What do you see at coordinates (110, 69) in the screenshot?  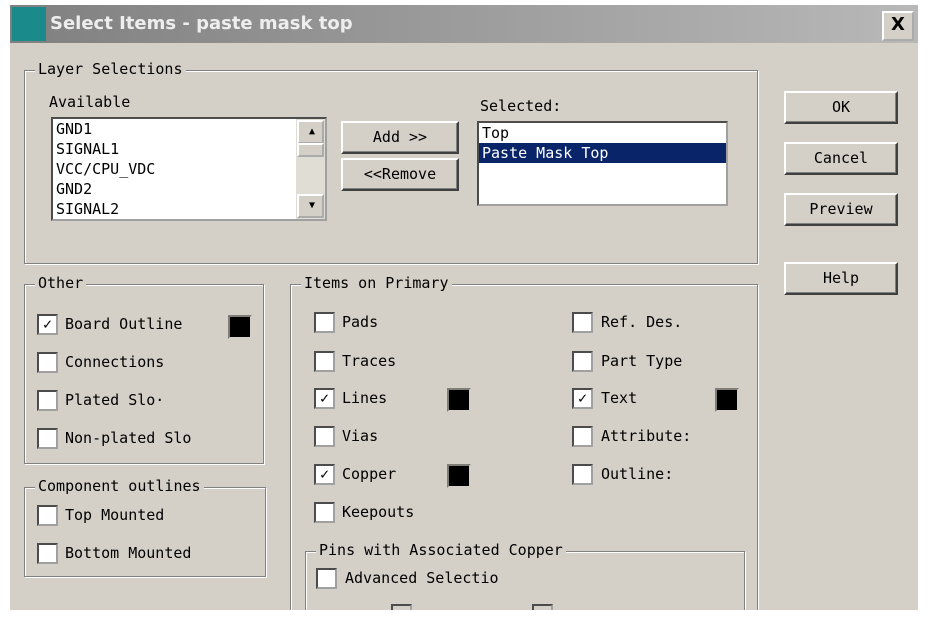 I see `group-legend: Layer Selections` at bounding box center [110, 69].